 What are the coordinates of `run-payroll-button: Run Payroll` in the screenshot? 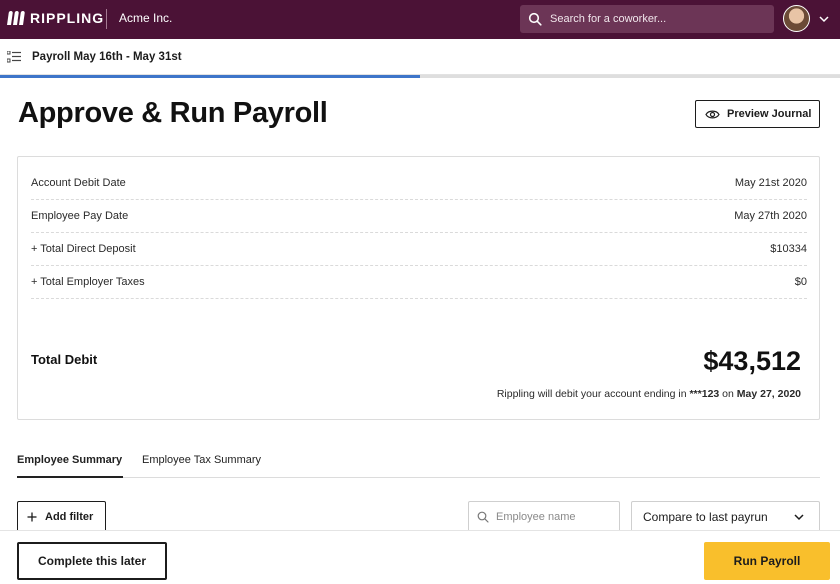 It's located at (767, 561).